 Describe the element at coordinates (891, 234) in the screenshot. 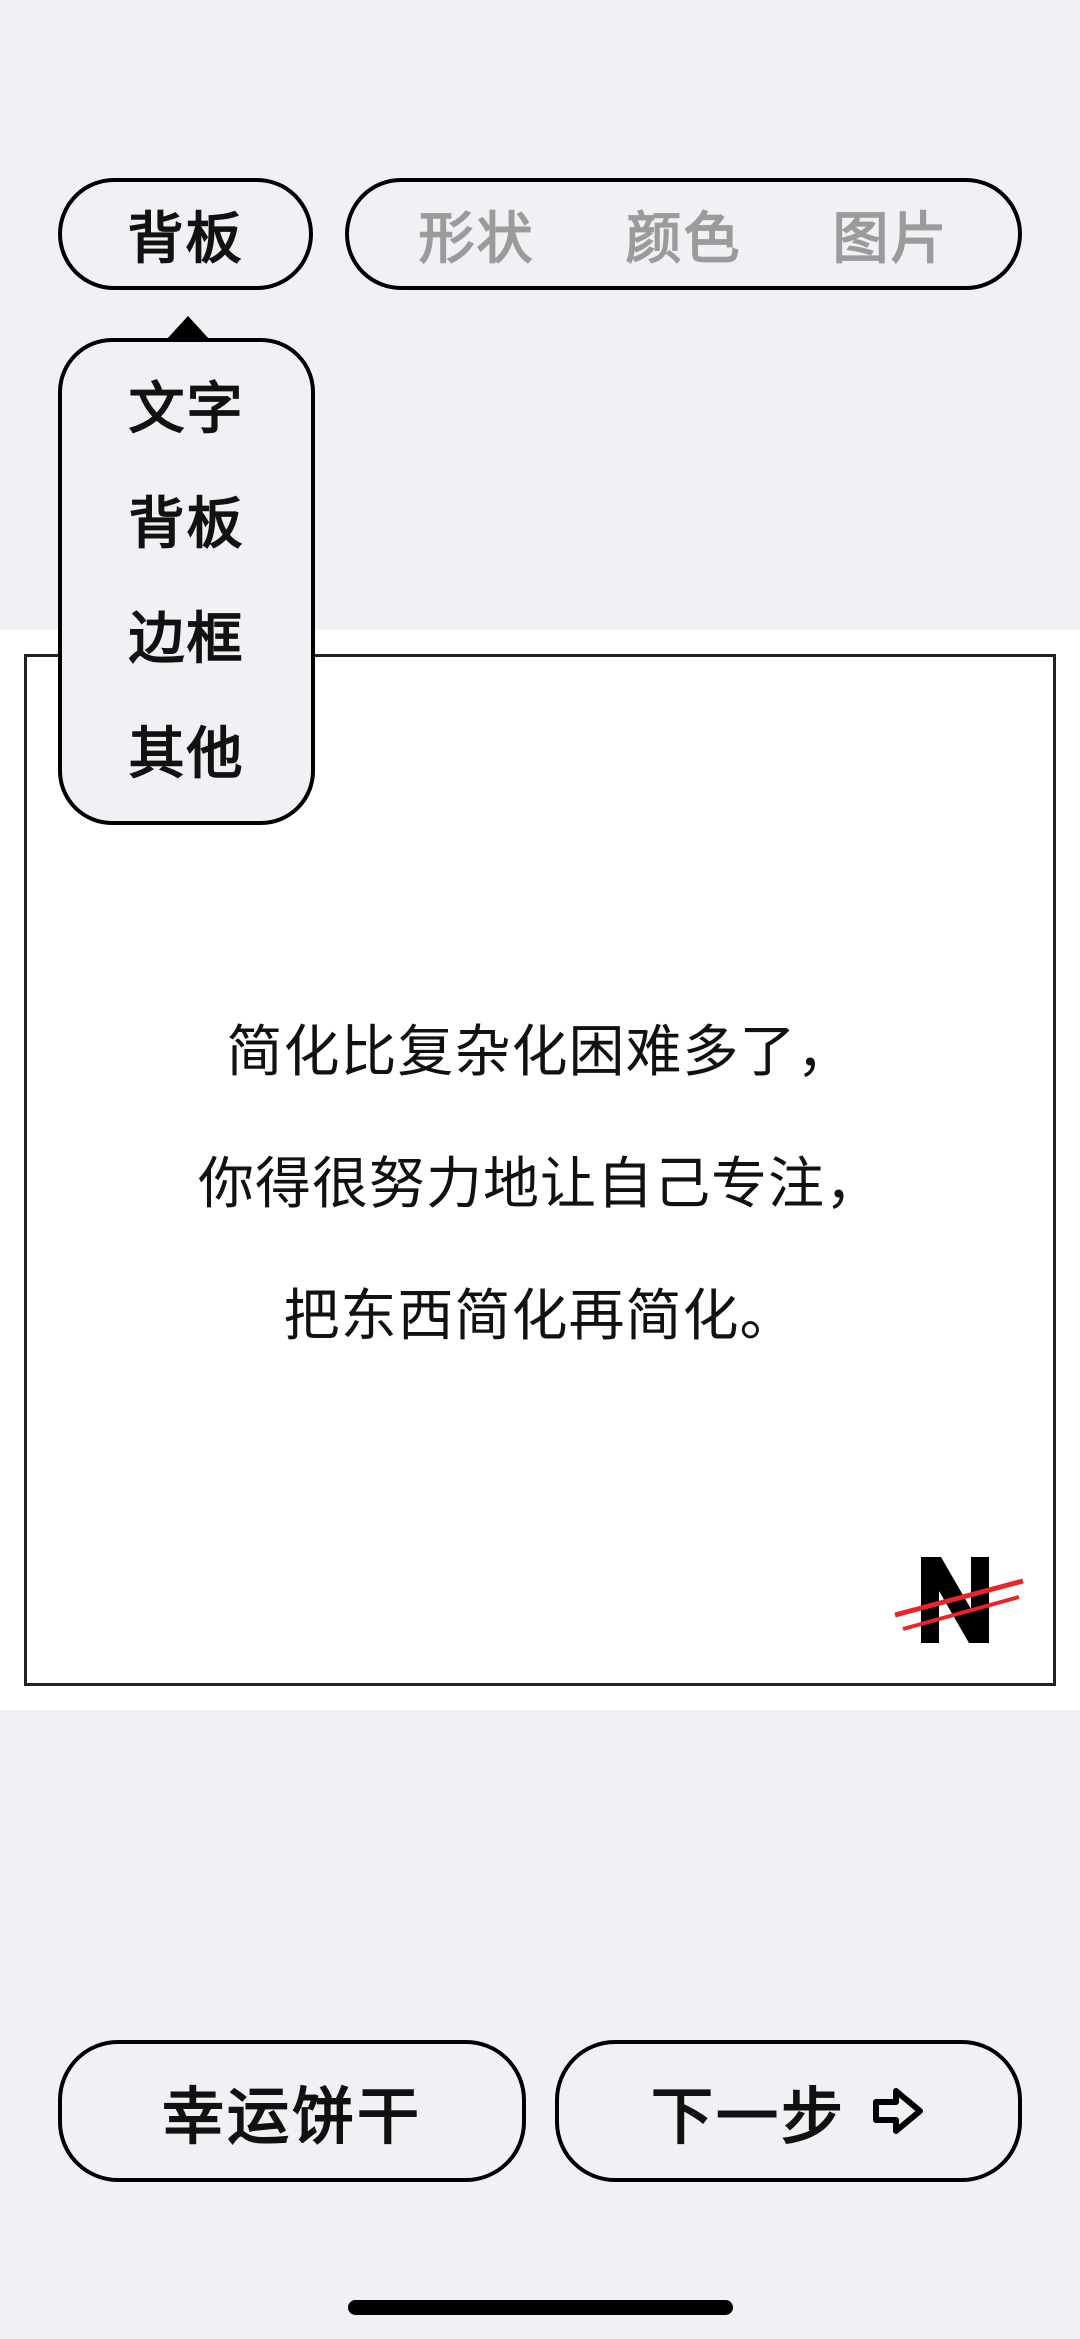

I see `tab-image: 图片` at that location.